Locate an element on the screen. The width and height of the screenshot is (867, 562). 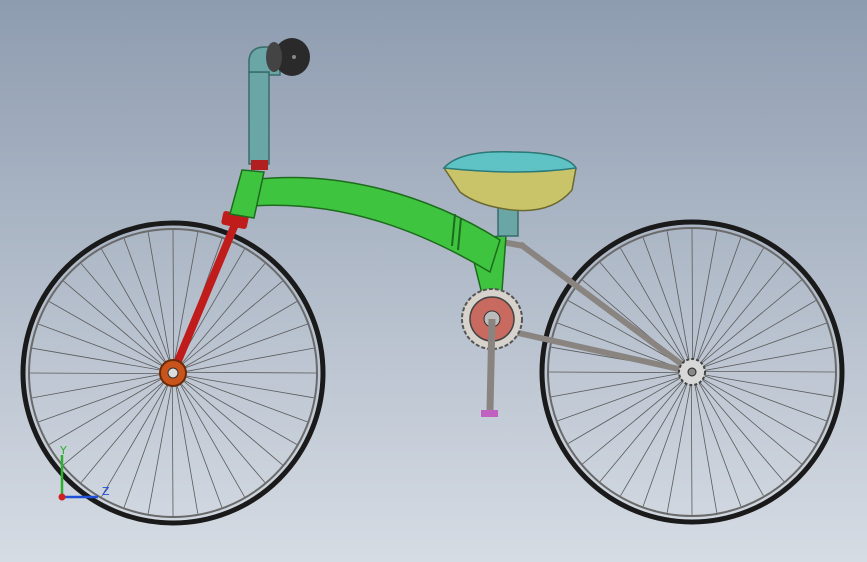
pedal is located at coordinates (489, 413).